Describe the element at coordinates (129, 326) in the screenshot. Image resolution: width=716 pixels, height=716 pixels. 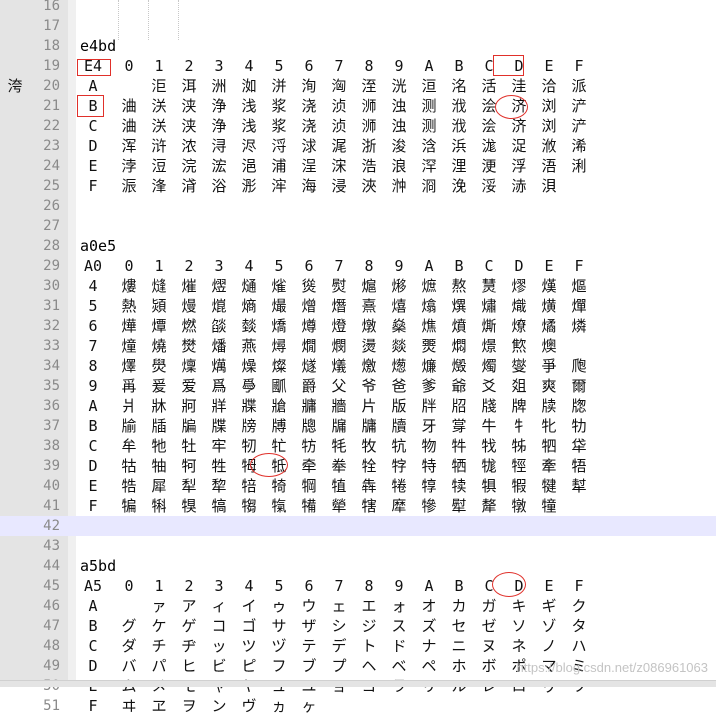
I see `grid-cell: 燁` at that location.